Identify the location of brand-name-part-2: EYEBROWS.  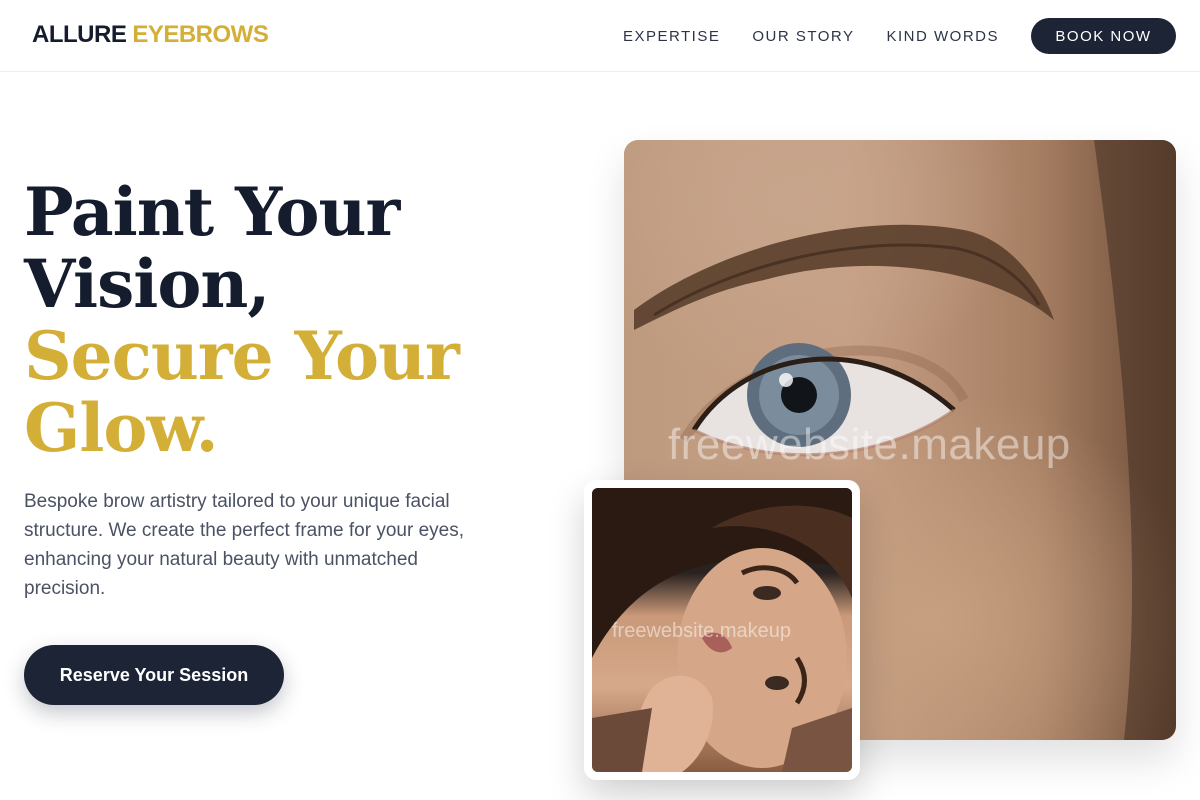
(200, 34).